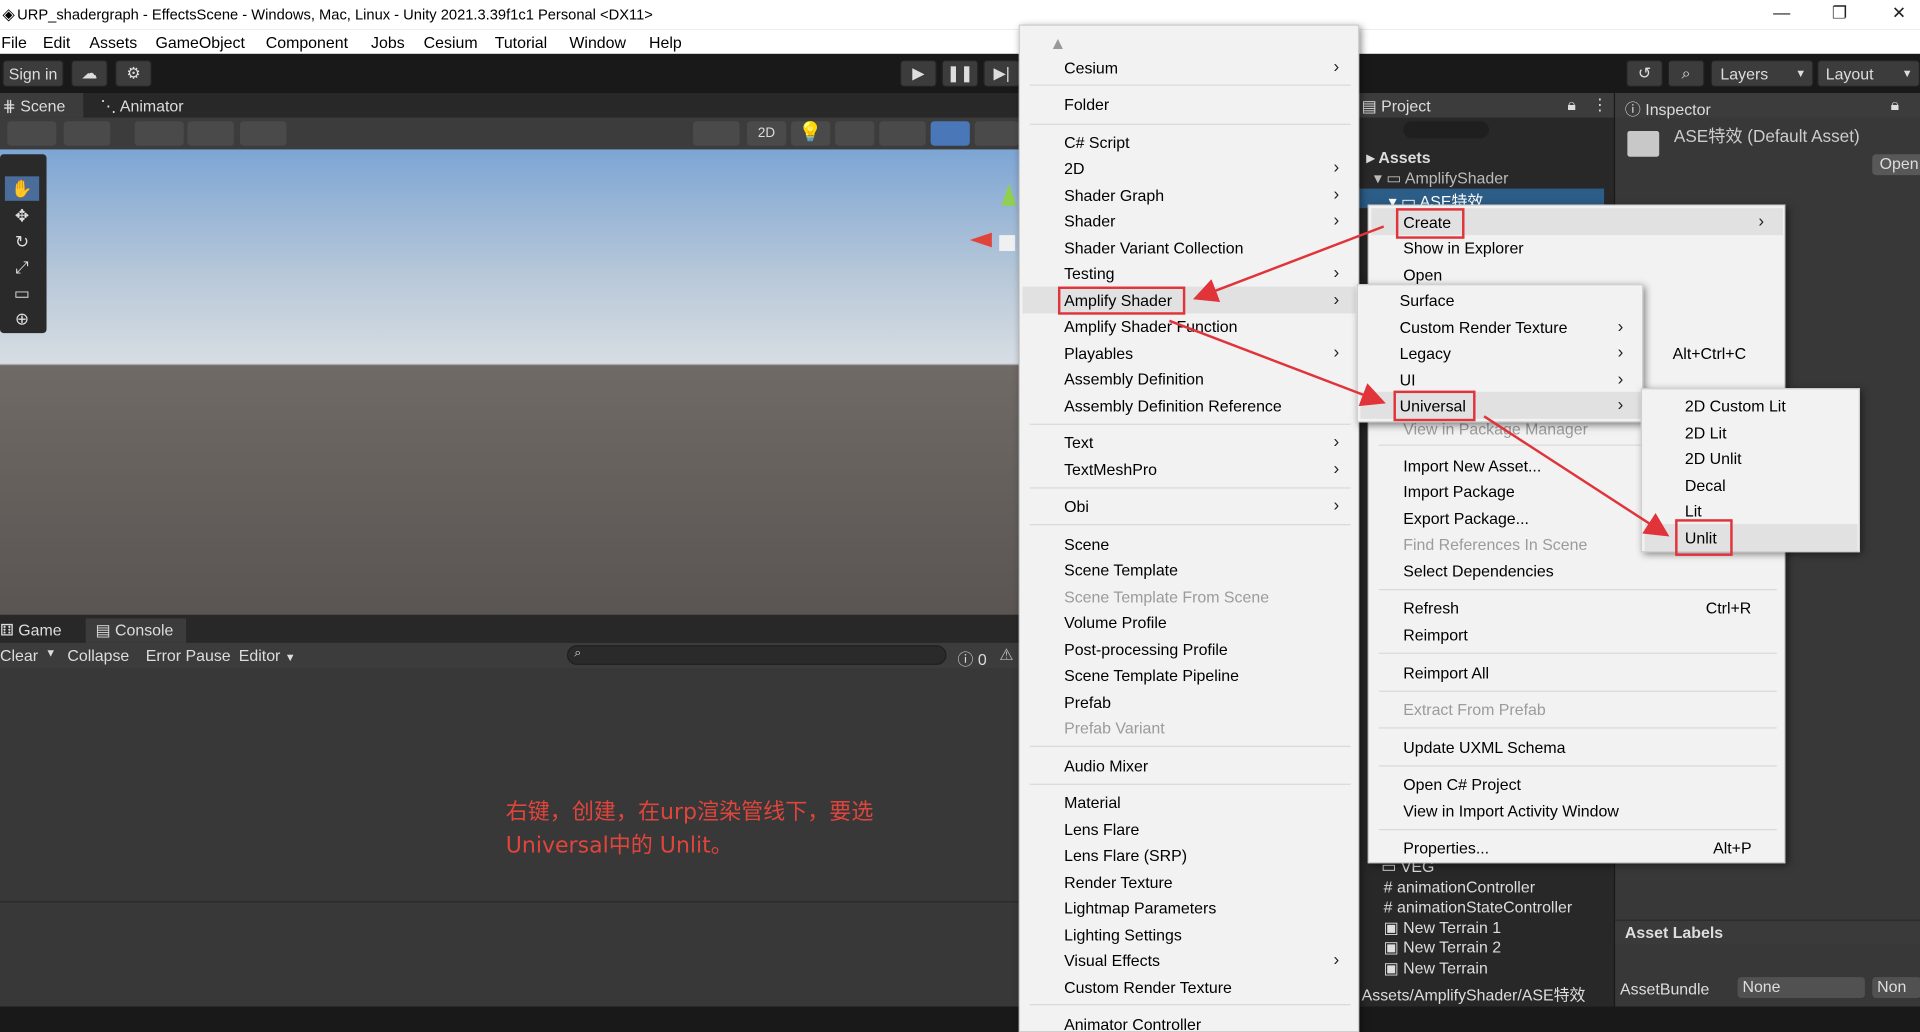  What do you see at coordinates (1115, 622) in the screenshot?
I see `menu-item-volume-profile: Volume Profile` at bounding box center [1115, 622].